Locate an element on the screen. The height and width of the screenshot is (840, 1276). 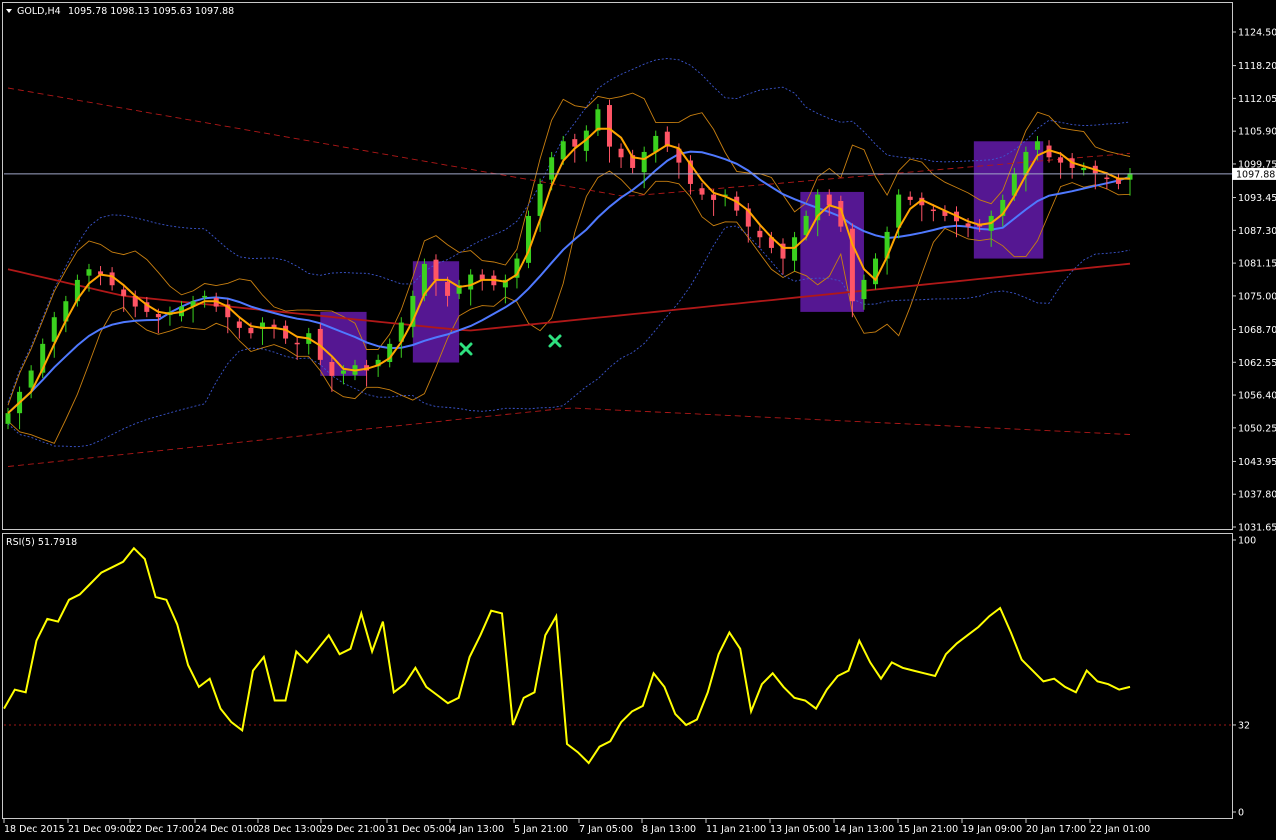
lower-envelope is located at coordinates (569, 437).